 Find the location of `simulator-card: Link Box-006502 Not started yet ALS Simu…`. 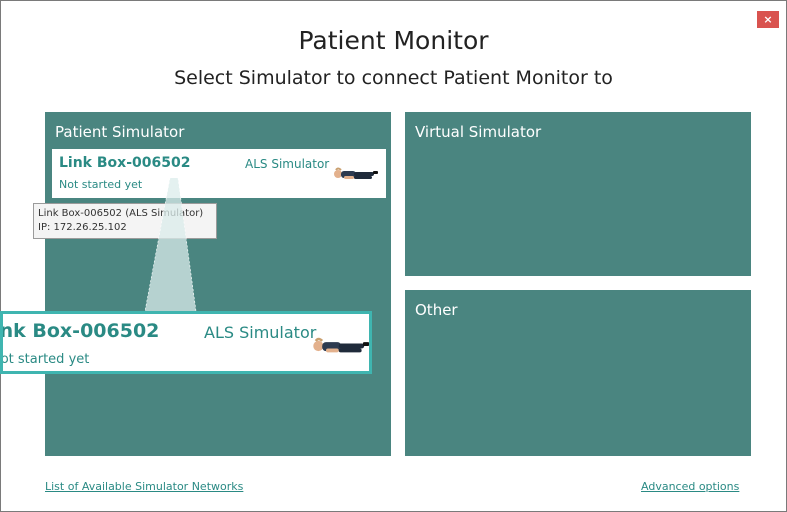

simulator-card: Link Box-006502 Not started yet ALS Simu… is located at coordinates (219, 173).